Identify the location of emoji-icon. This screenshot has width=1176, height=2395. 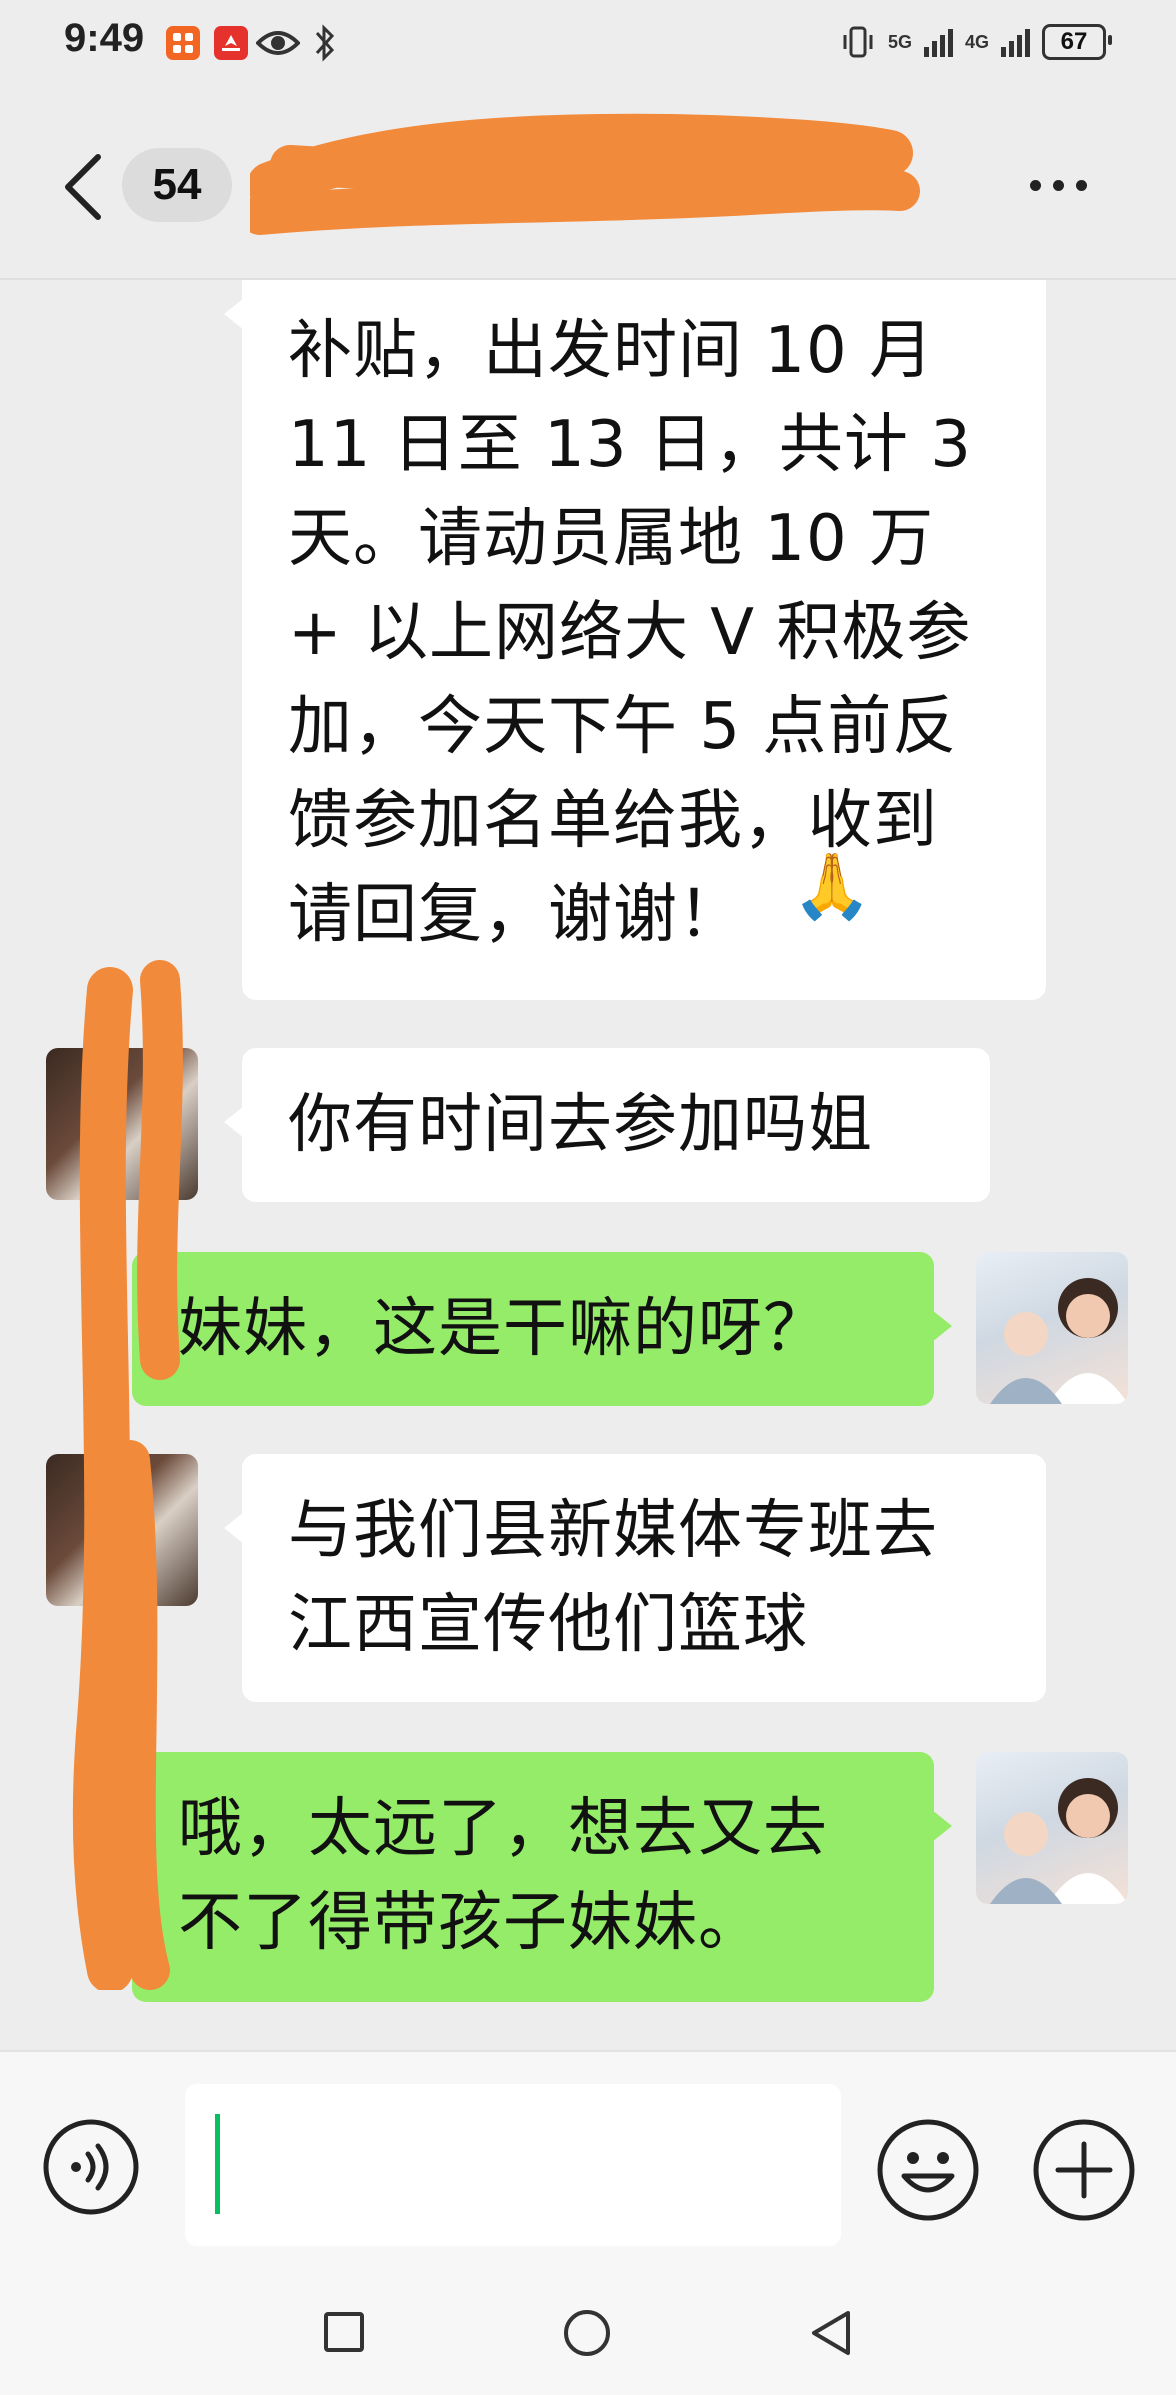
(928, 2170).